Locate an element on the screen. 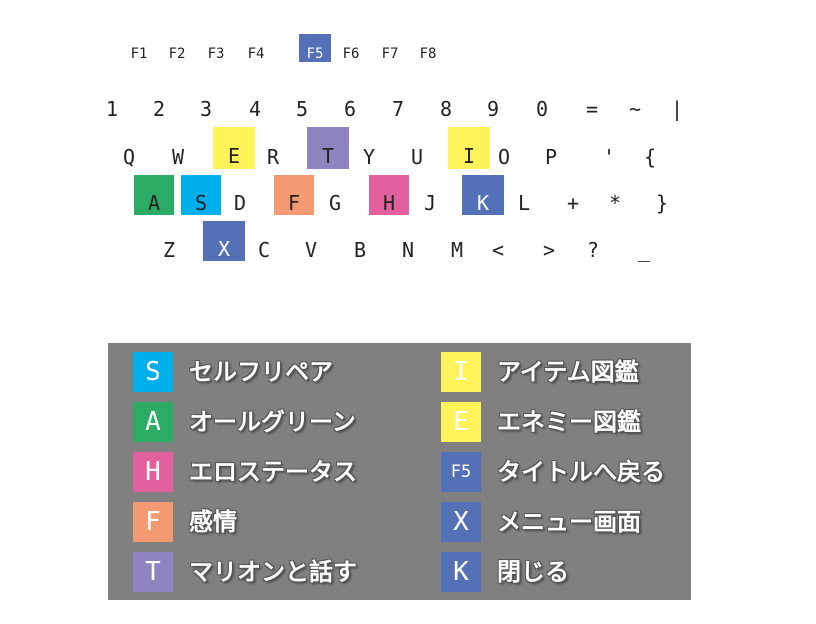 This screenshot has width=816, height=624. key-less-than: < is located at coordinates (498, 250).